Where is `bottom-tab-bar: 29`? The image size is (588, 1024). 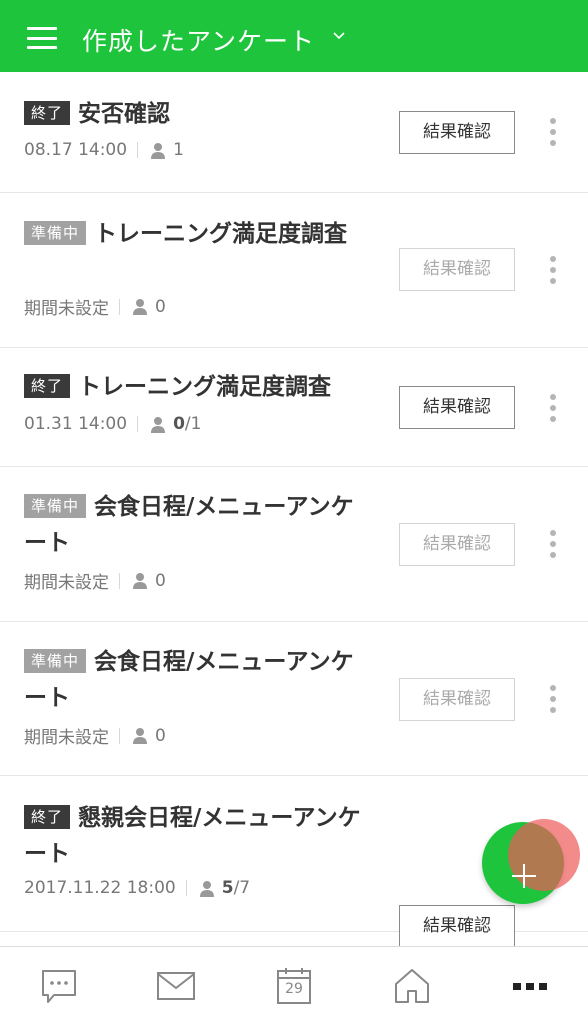 bottom-tab-bar: 29 is located at coordinates (294, 985).